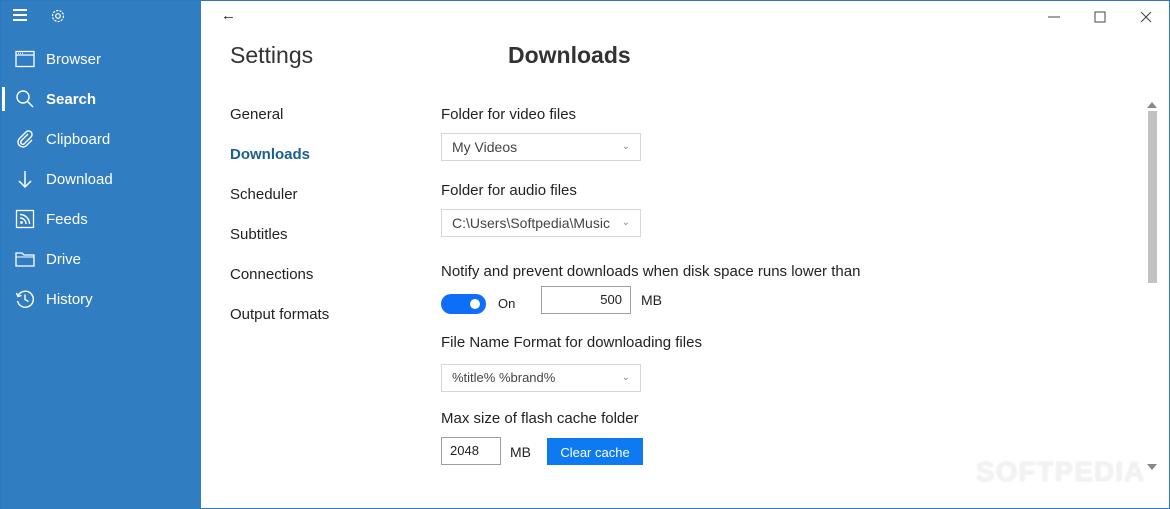 The image size is (1170, 509). Describe the element at coordinates (25, 259) in the screenshot. I see `folder-icon` at that location.